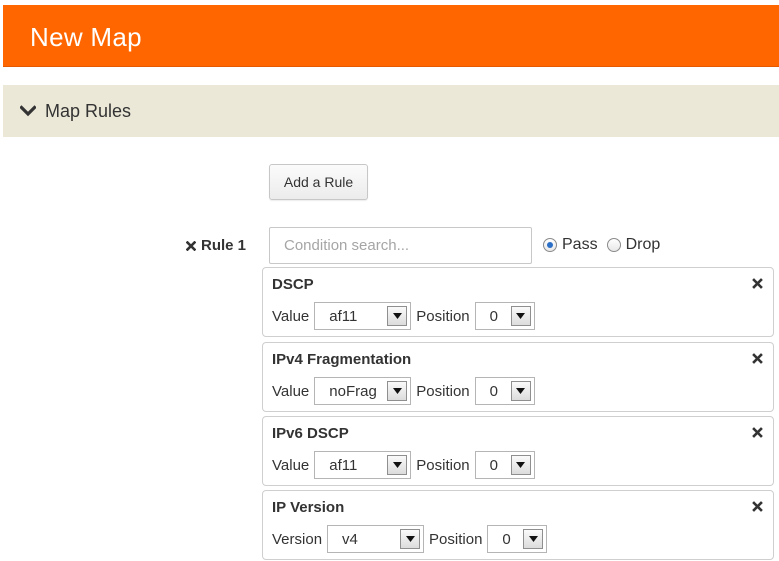  Describe the element at coordinates (643, 245) in the screenshot. I see `drop-radio-label: Drop` at that location.